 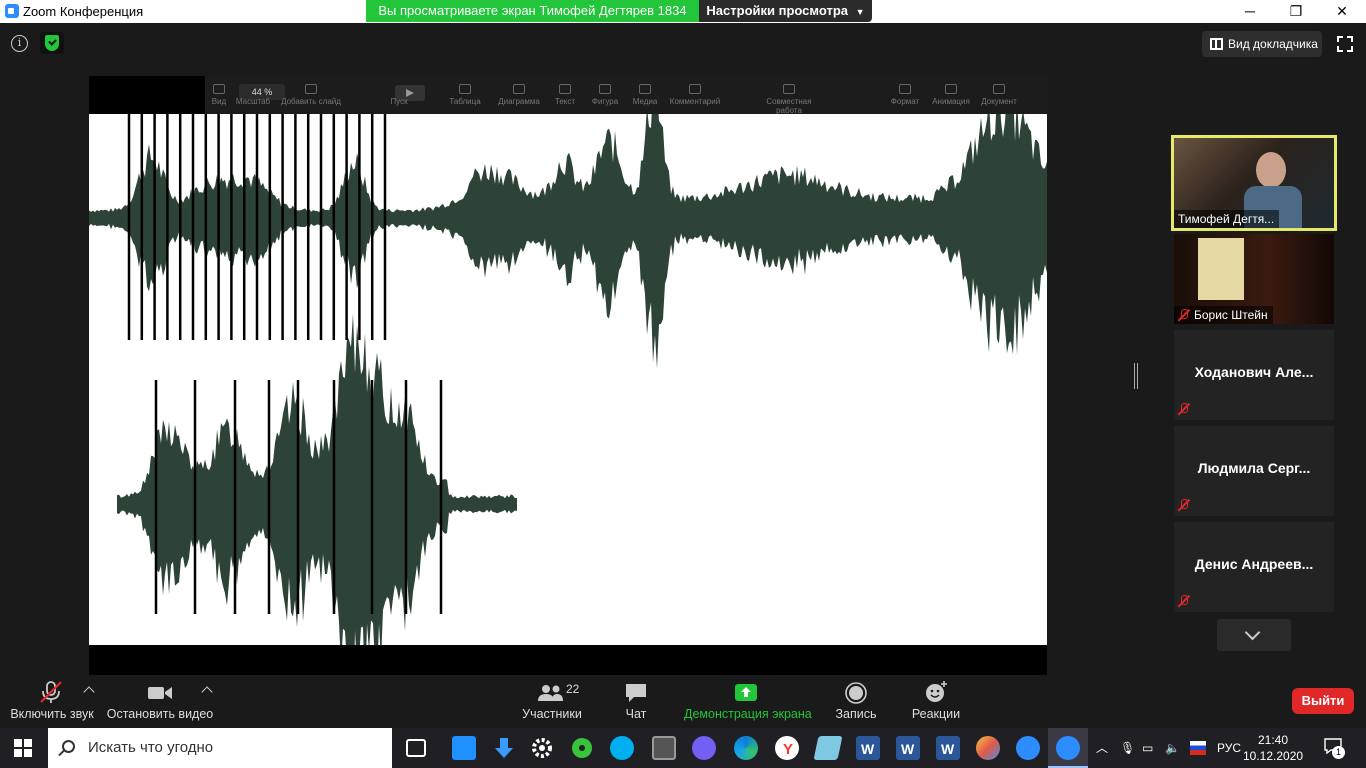 What do you see at coordinates (542, 748) in the screenshot?
I see `settings-gear-icon` at bounding box center [542, 748].